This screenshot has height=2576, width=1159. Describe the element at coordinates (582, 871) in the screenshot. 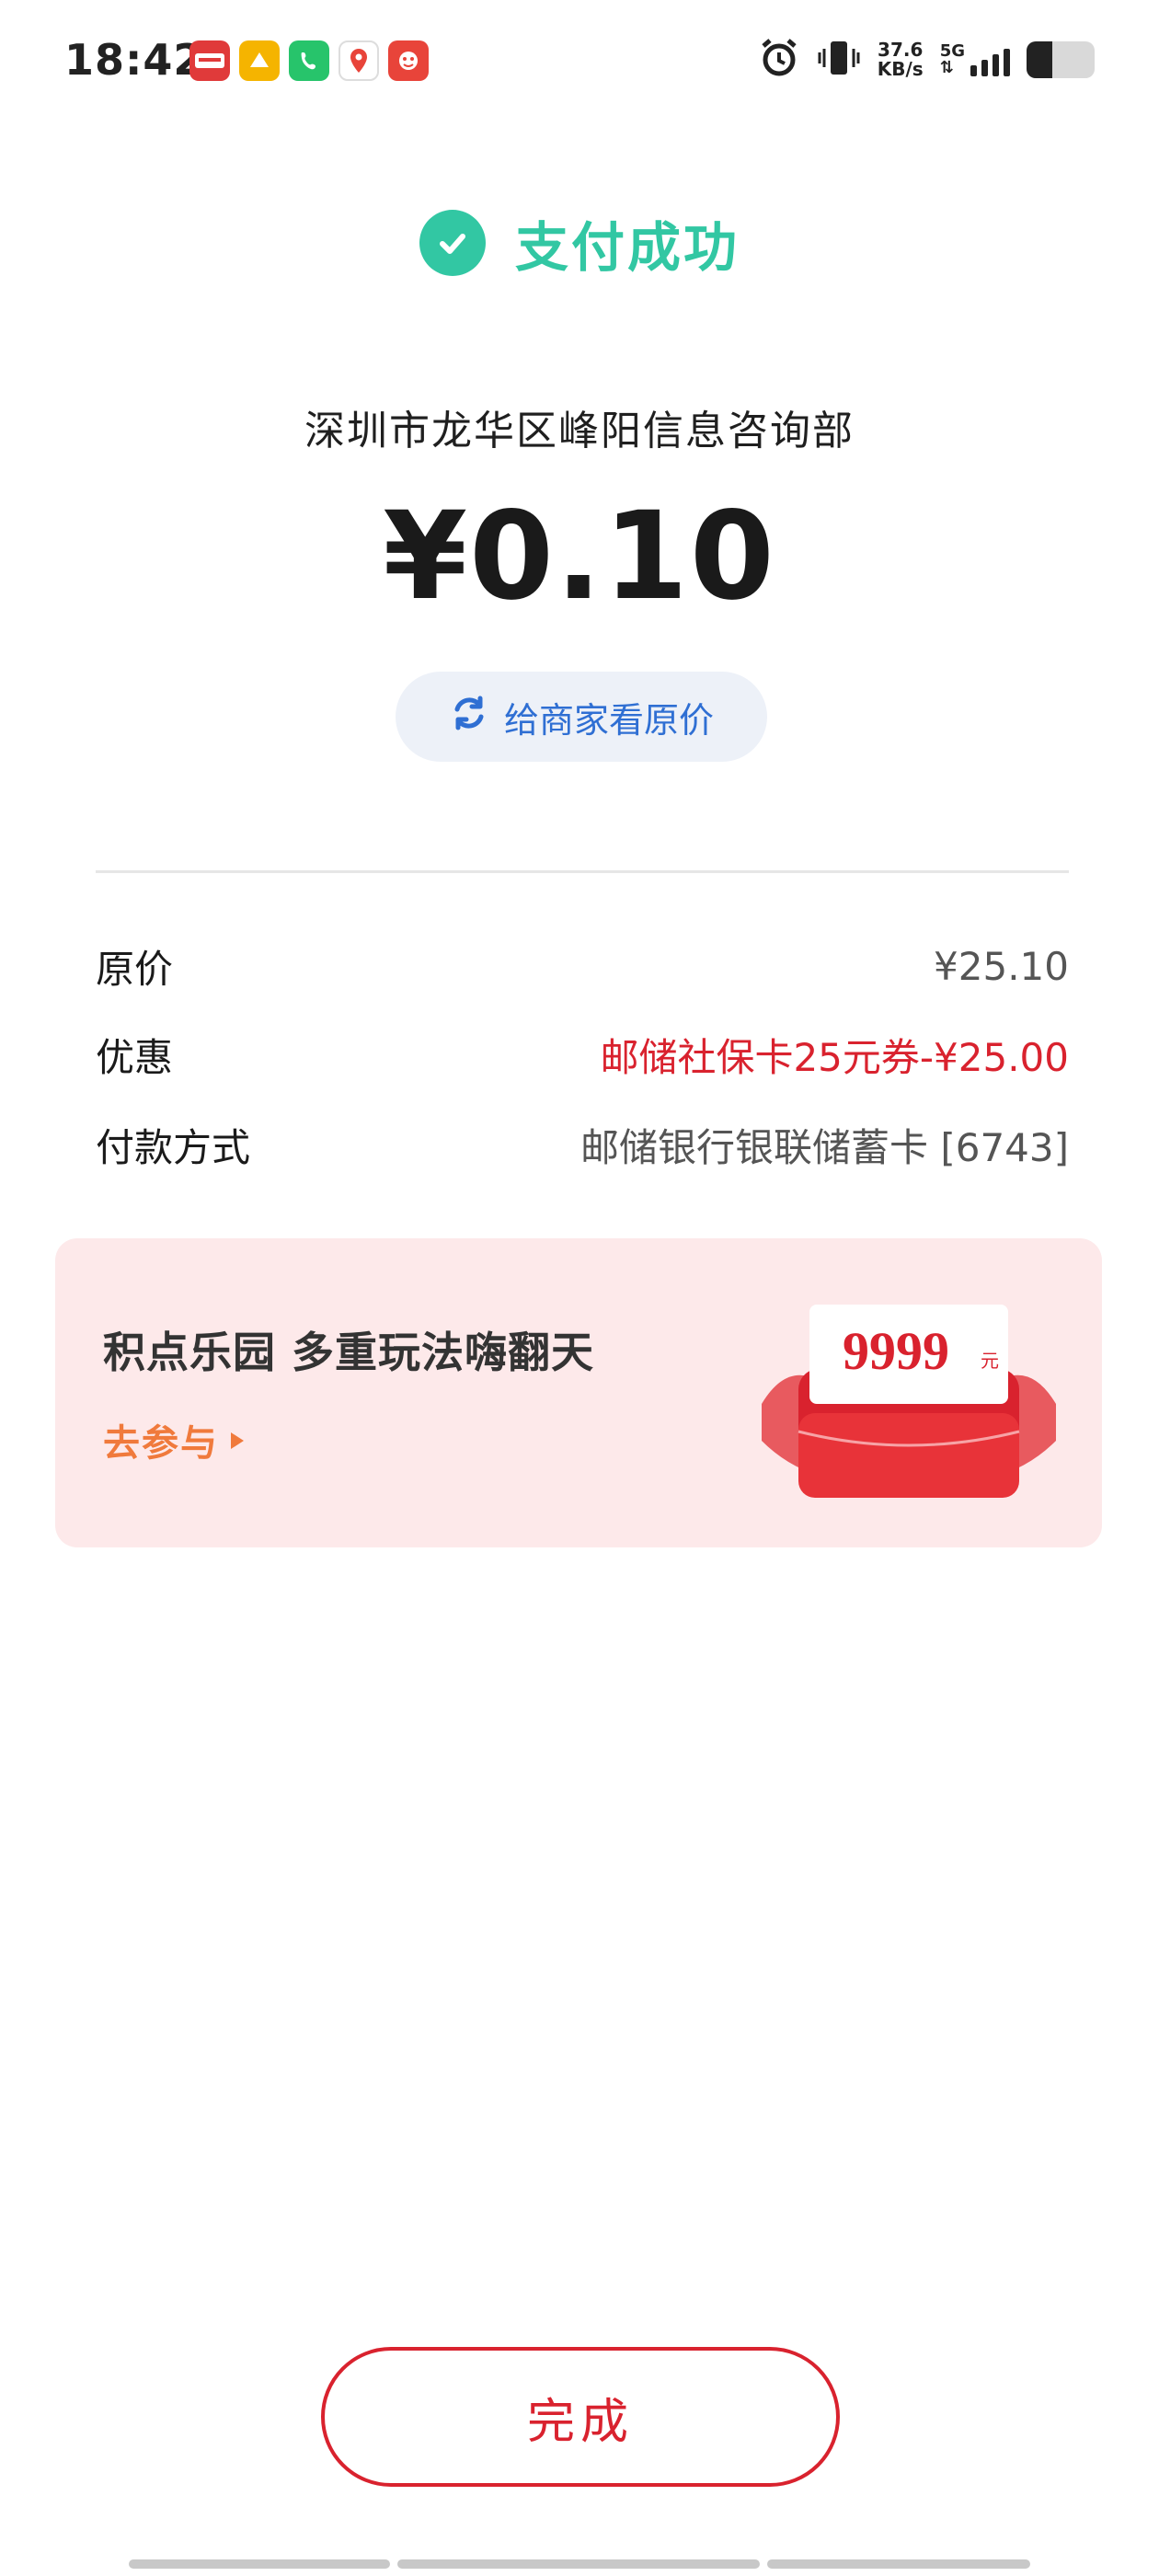

I see `divider` at that location.